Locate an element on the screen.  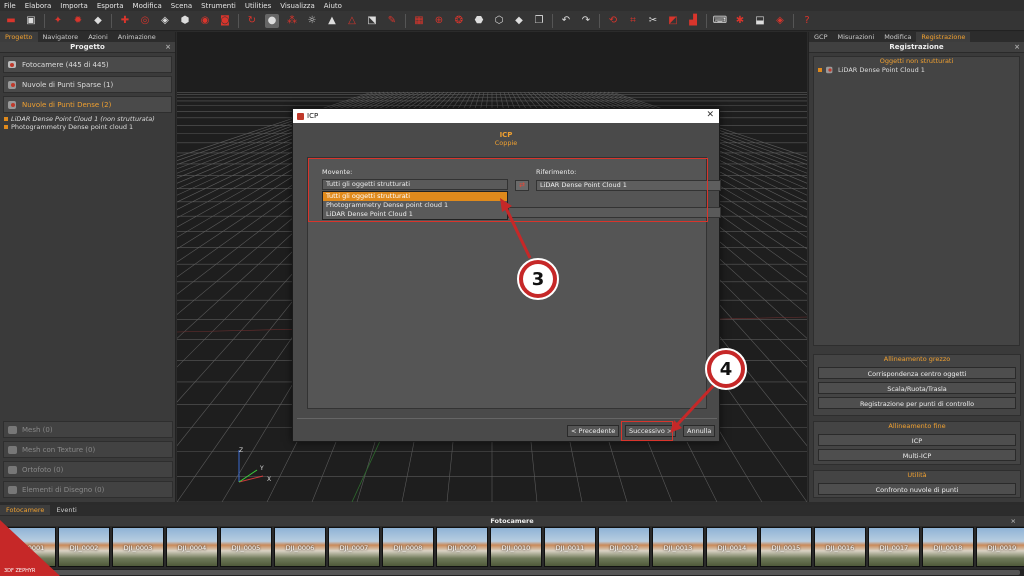
camera-thumbnail: DJI_0009 is located at coordinates (462, 547).